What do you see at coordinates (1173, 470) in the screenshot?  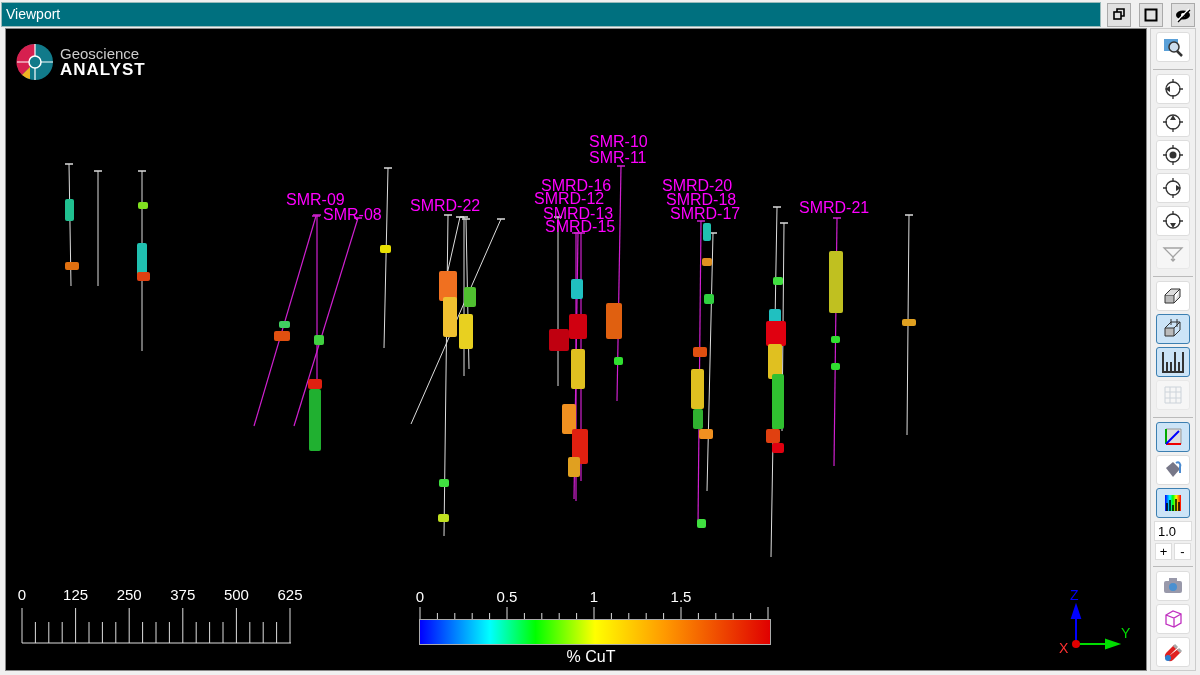 I see `paint-bucket-button` at bounding box center [1173, 470].